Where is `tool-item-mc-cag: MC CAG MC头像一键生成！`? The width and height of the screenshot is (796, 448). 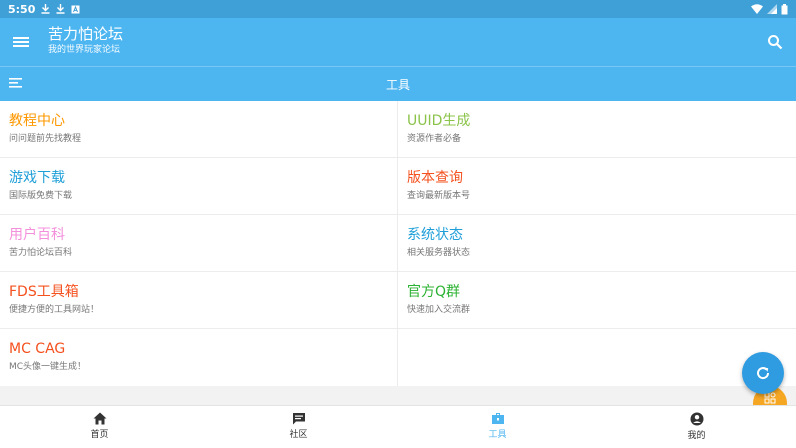 tool-item-mc-cag: MC CAG MC头像一键生成！ is located at coordinates (199, 357).